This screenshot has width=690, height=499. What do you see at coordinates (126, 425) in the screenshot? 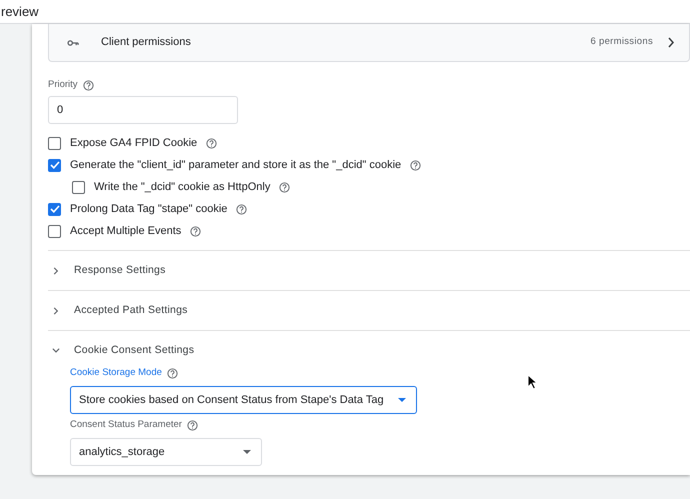
I see `field-label: Consent Status Parameter` at bounding box center [126, 425].